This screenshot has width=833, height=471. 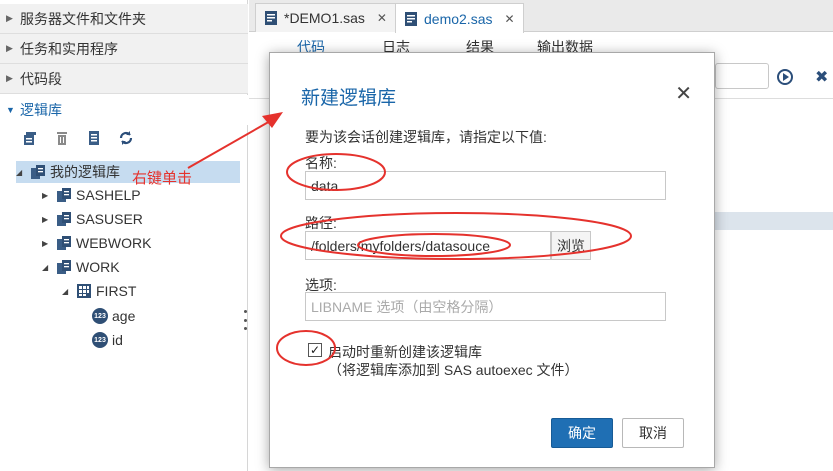 What do you see at coordinates (10, 110) in the screenshot?
I see `chevron-down-icon: ▼` at bounding box center [10, 110].